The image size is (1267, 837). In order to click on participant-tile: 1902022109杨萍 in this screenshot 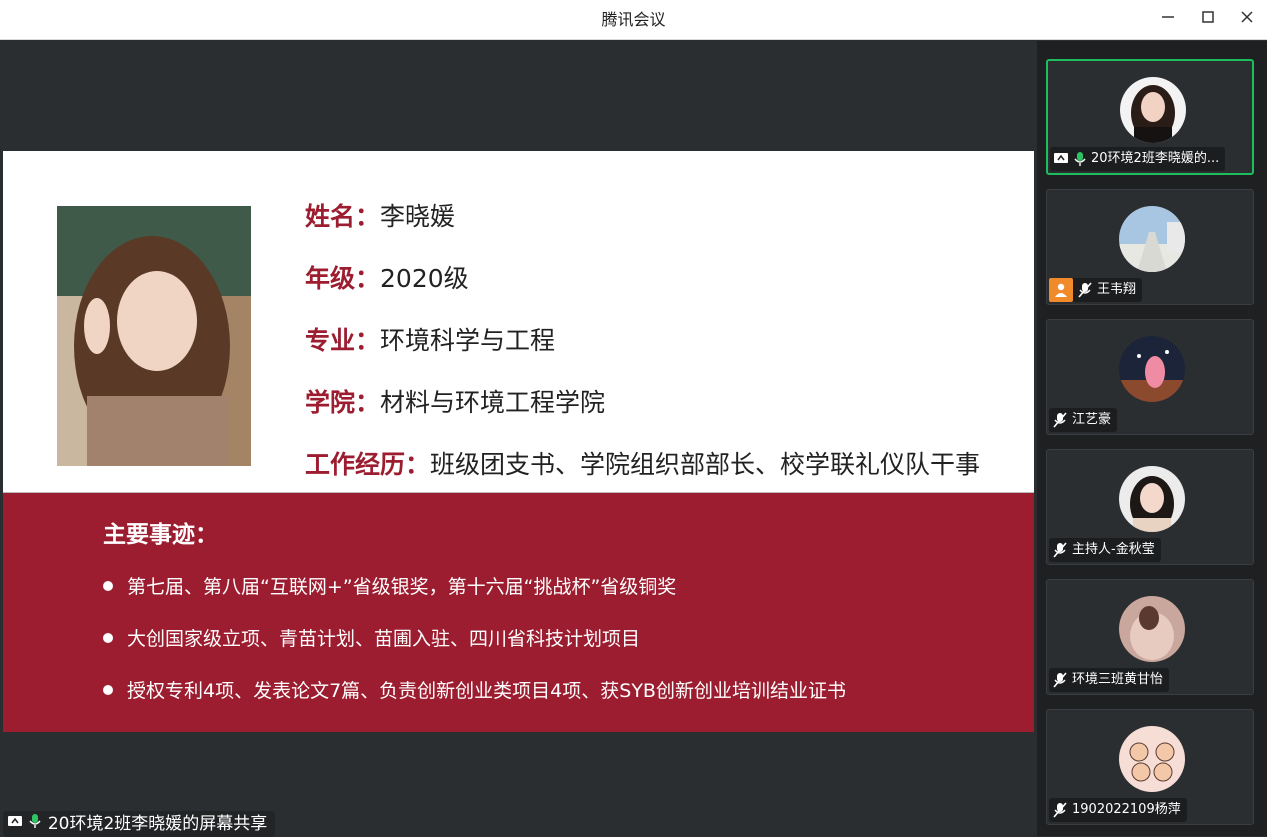, I will do `click(1150, 767)`.